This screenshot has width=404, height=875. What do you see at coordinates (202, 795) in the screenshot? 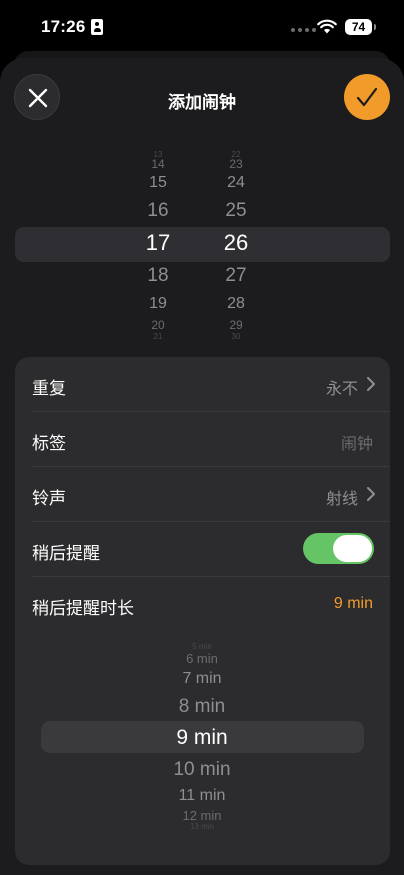
I see `snooze-option: 11 min` at bounding box center [202, 795].